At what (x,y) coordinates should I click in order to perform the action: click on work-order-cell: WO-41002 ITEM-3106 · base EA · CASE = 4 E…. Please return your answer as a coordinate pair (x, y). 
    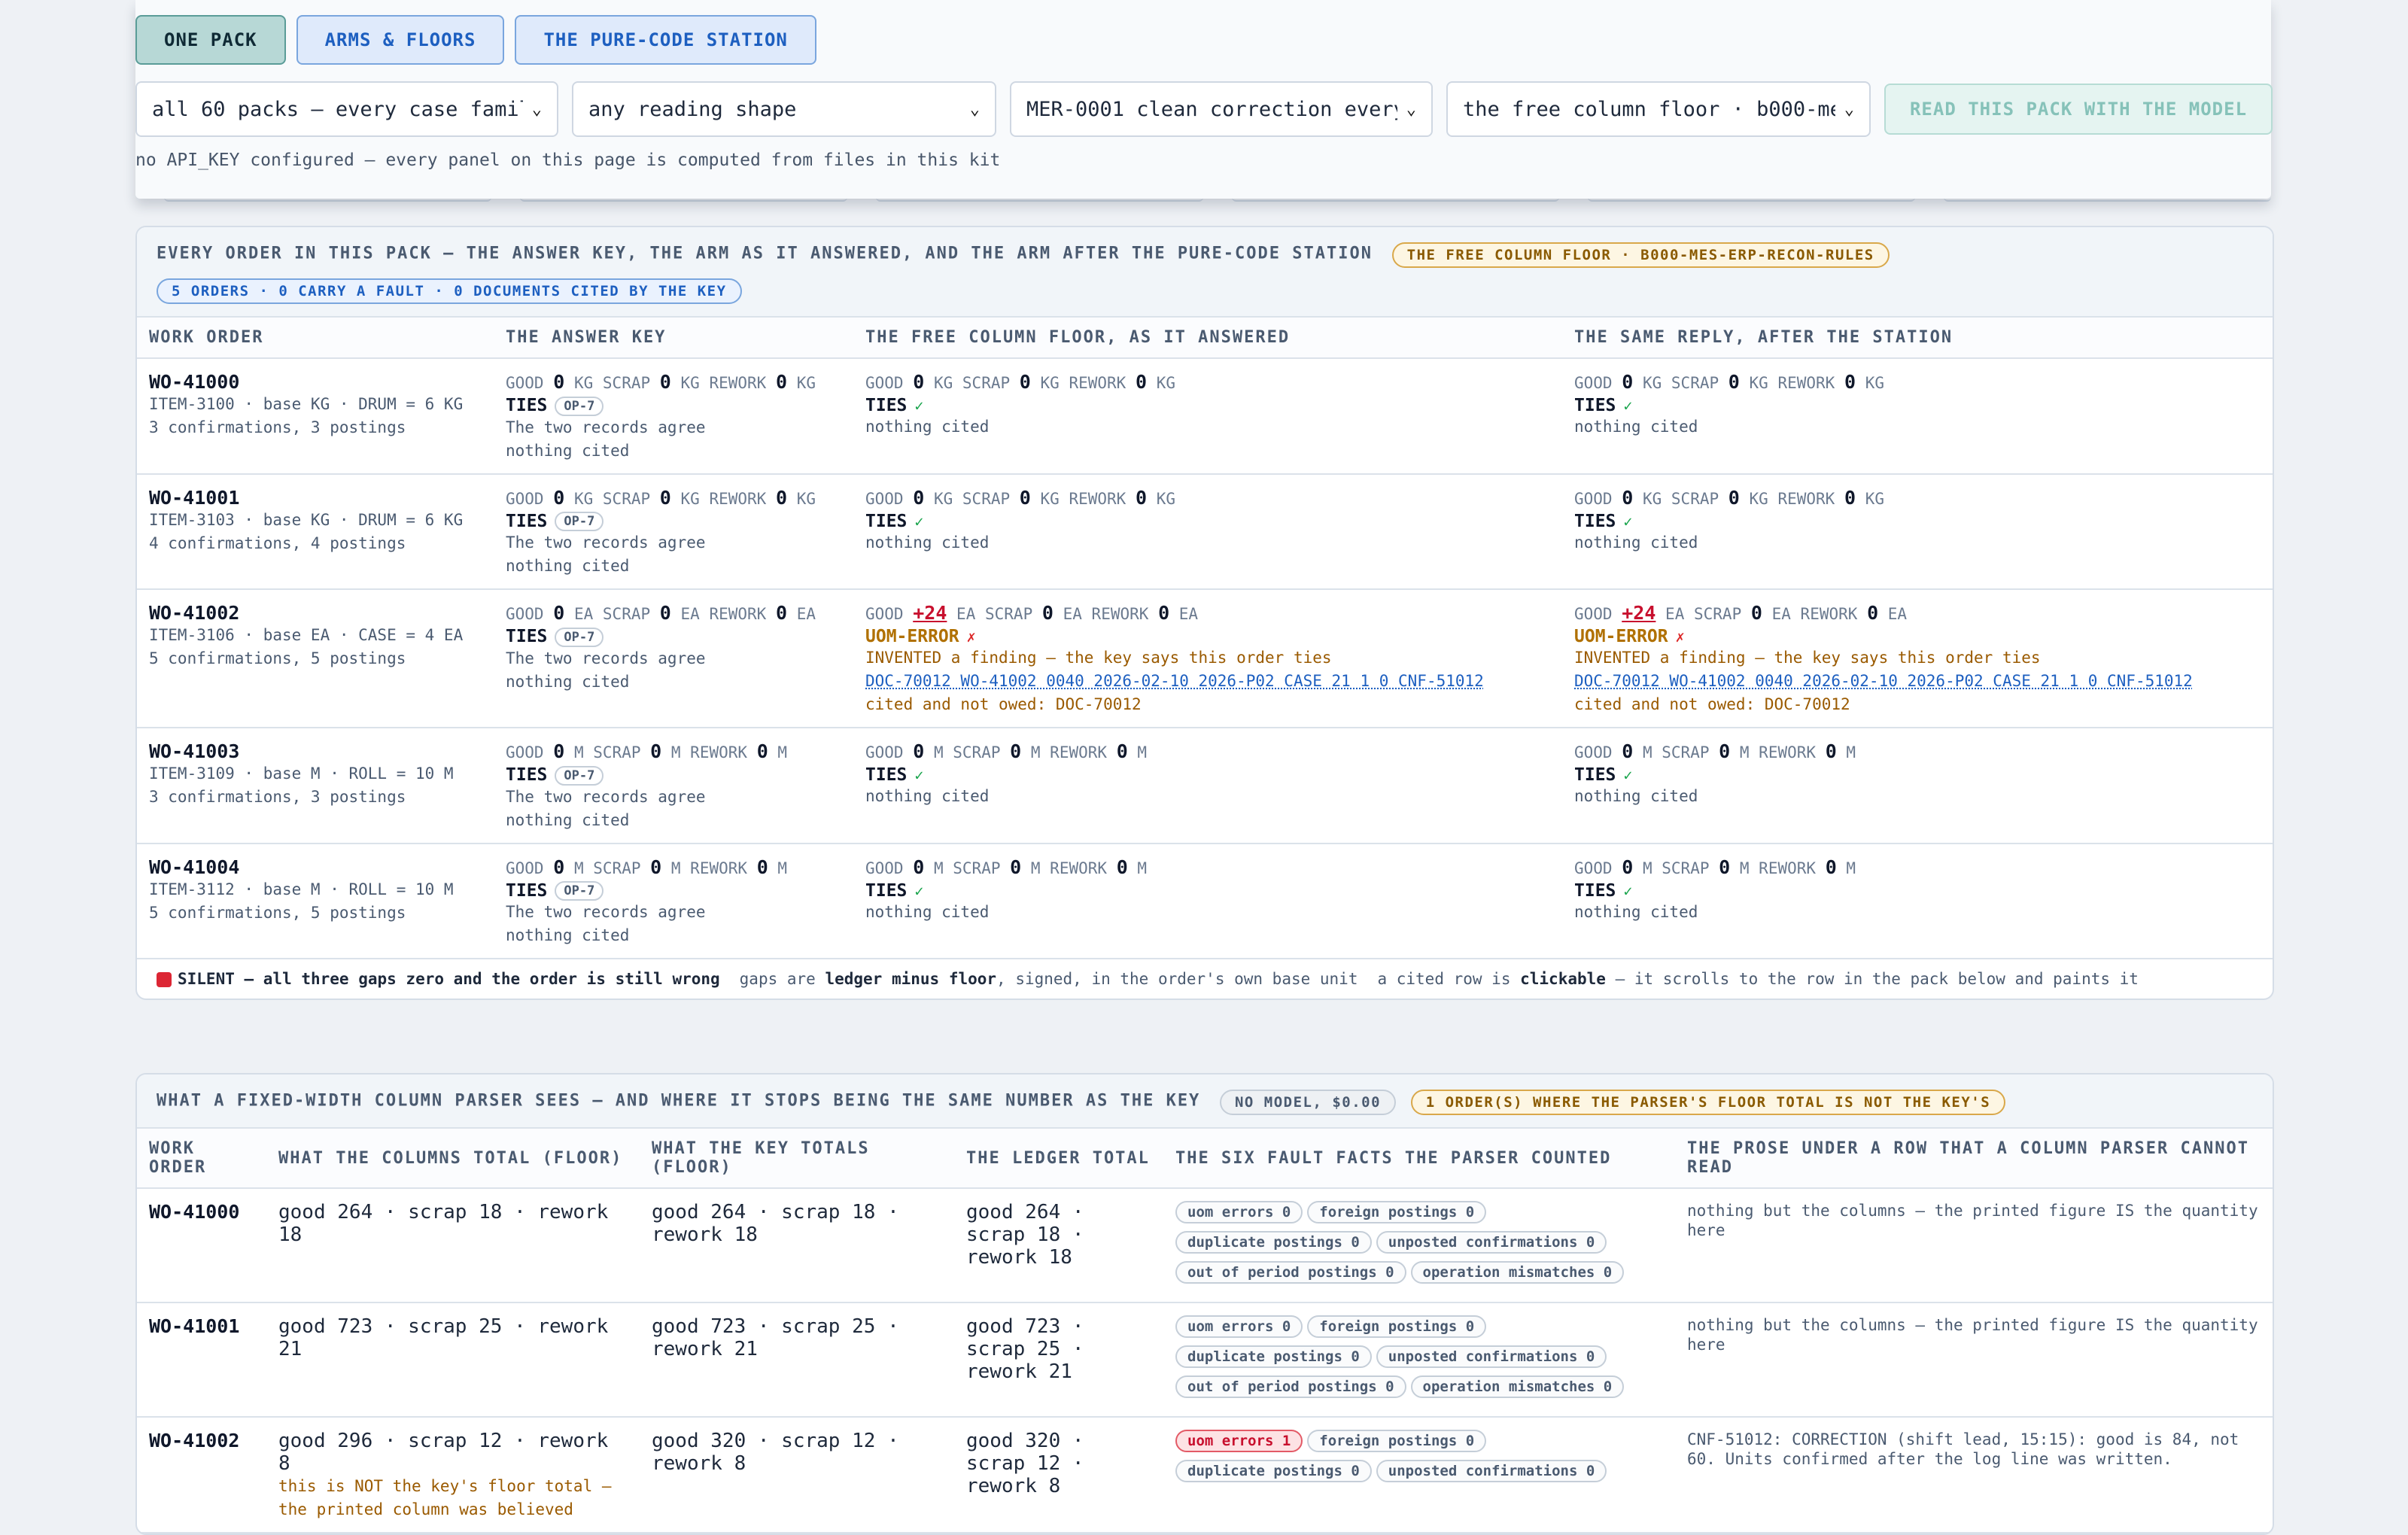
    Looking at the image, I should click on (315, 658).